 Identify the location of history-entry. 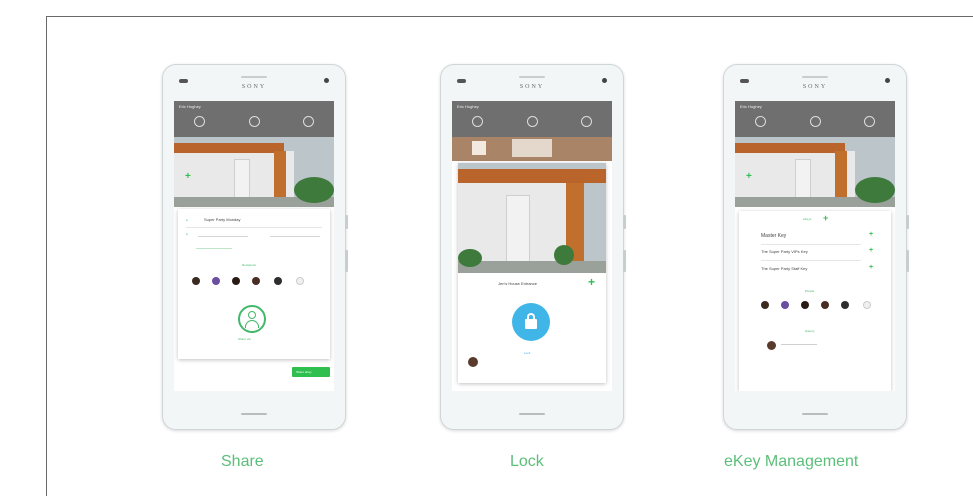
(799, 344).